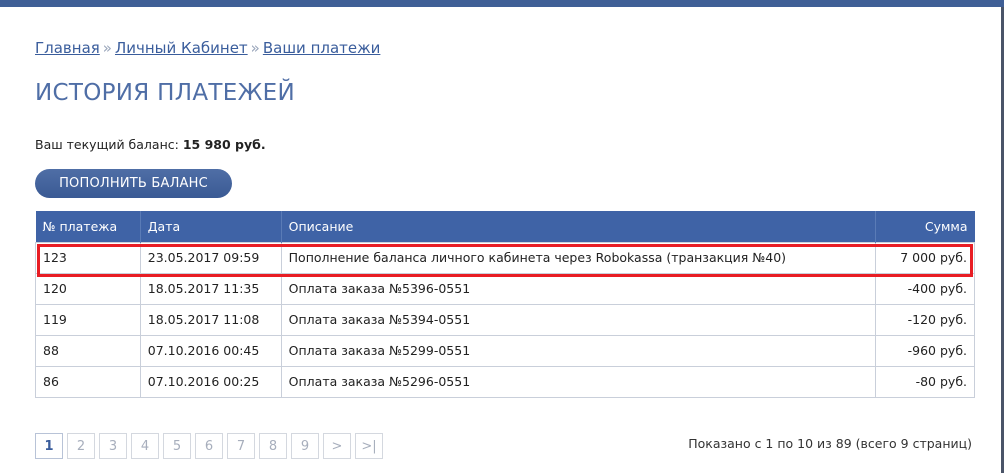 This screenshot has width=1004, height=473. Describe the element at coordinates (925, 288) in the screenshot. I see `cell-amount: -400 руб.` at that location.